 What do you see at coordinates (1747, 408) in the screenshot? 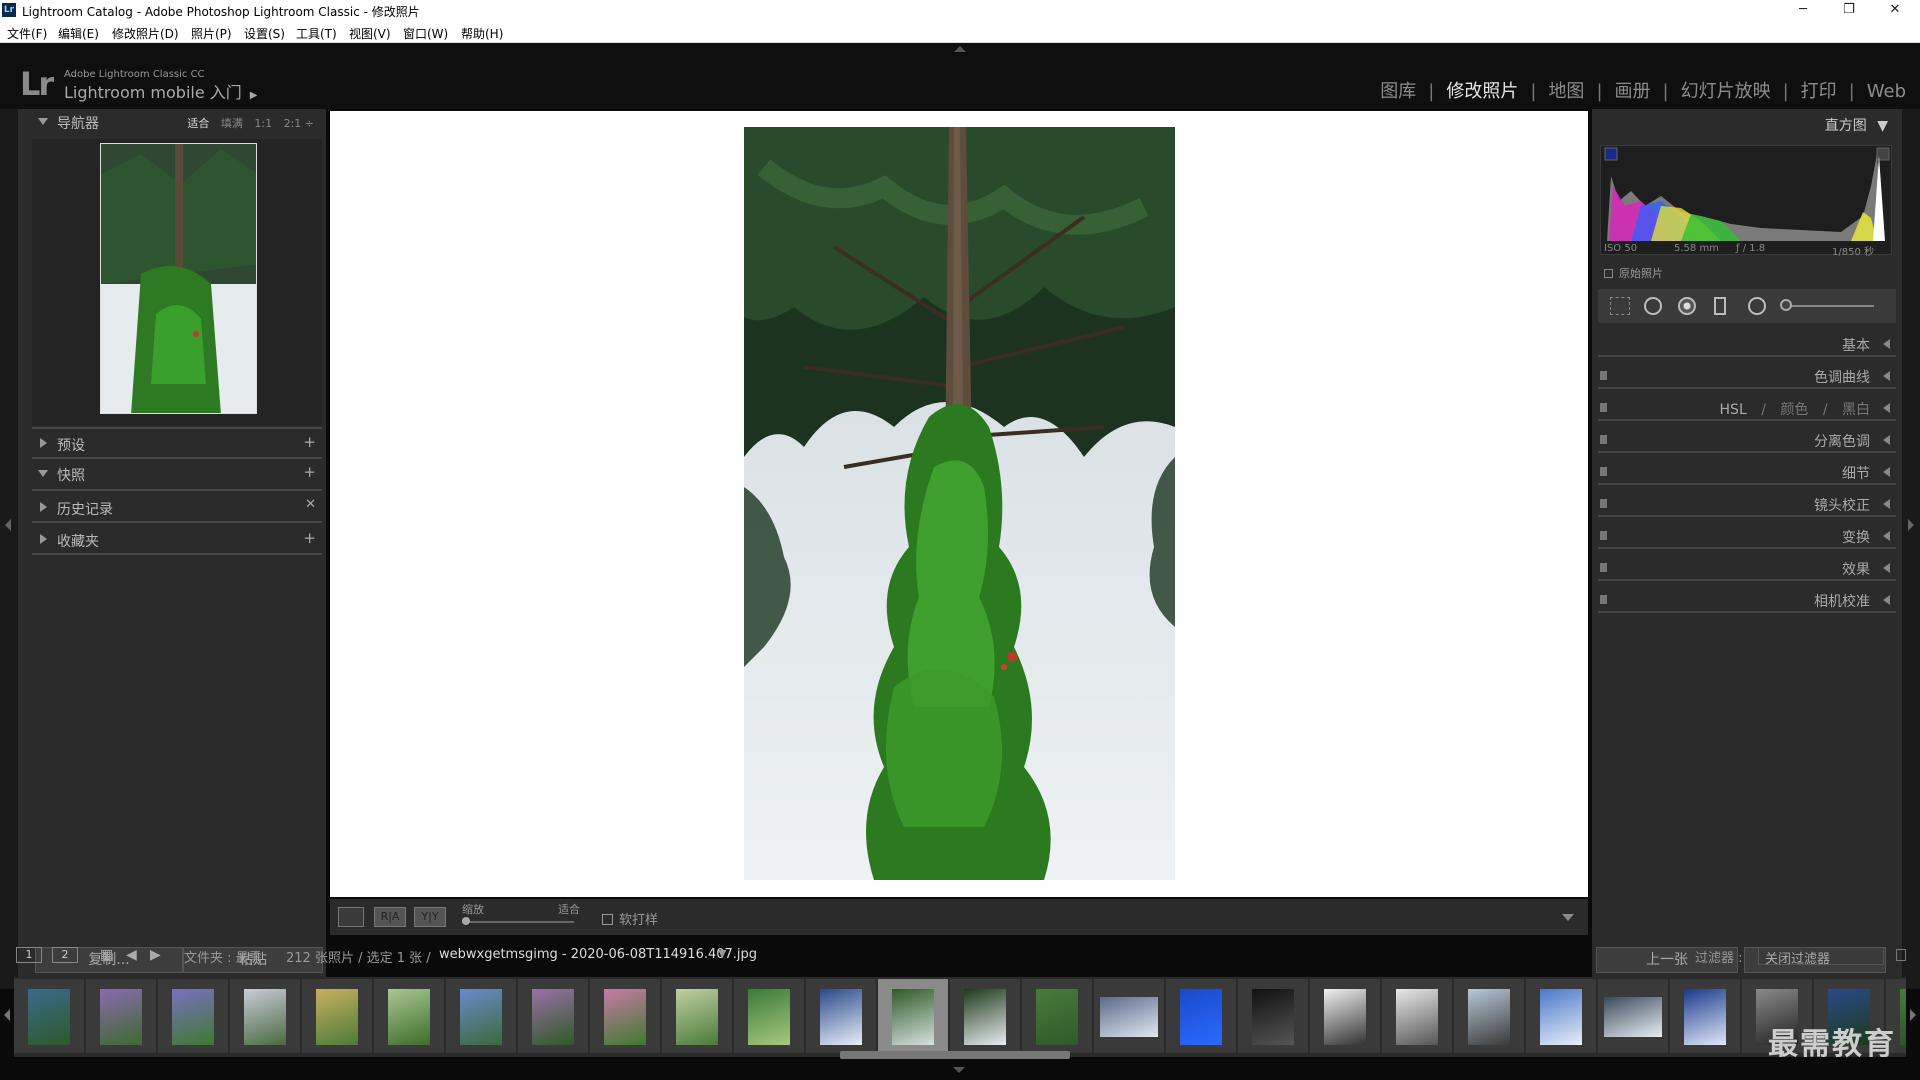
I see `panel-hsl: HSL / 颜色 / 黑白` at bounding box center [1747, 408].